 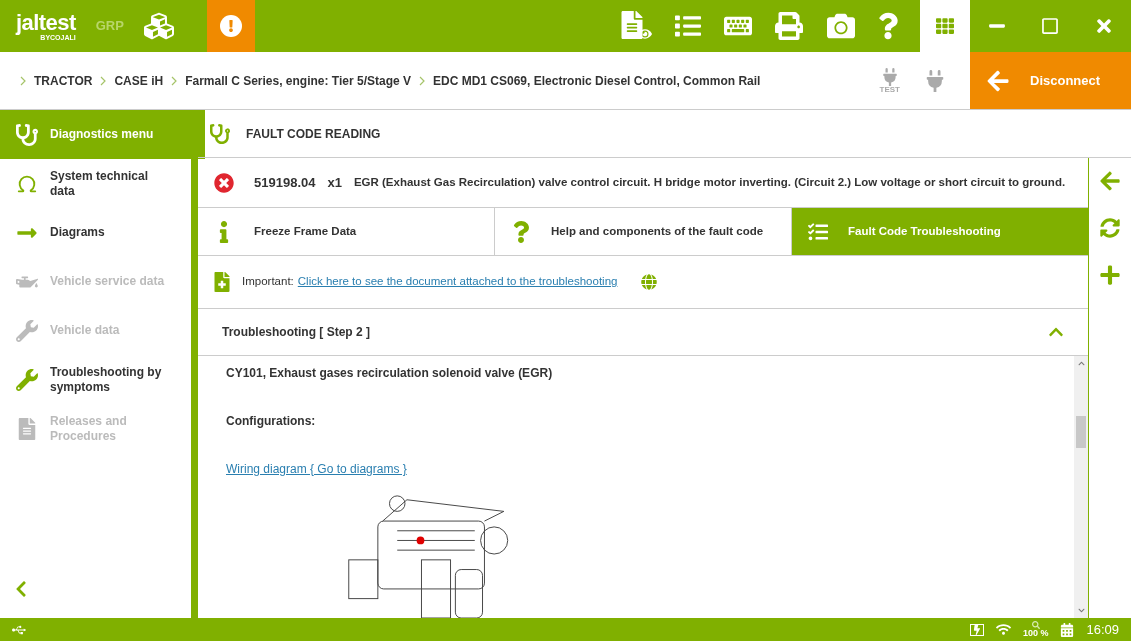 What do you see at coordinates (95, 183) in the screenshot?
I see `sidebar-item: System technical data` at bounding box center [95, 183].